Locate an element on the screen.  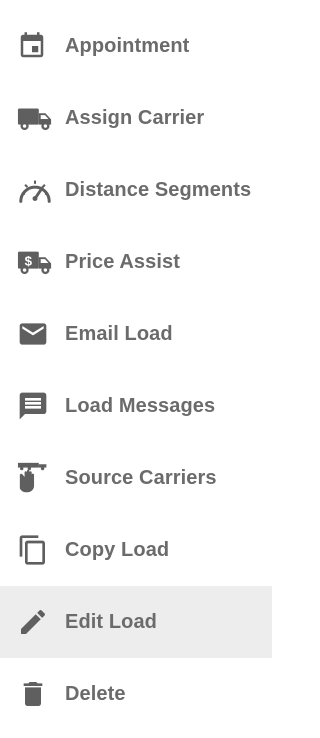
menu-item-label: Price Assist is located at coordinates (122, 261).